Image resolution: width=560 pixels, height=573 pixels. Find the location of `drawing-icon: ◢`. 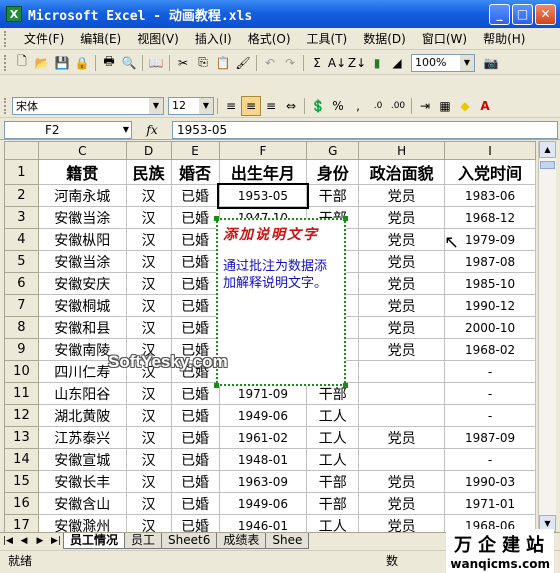

drawing-icon: ◢ is located at coordinates (397, 63).